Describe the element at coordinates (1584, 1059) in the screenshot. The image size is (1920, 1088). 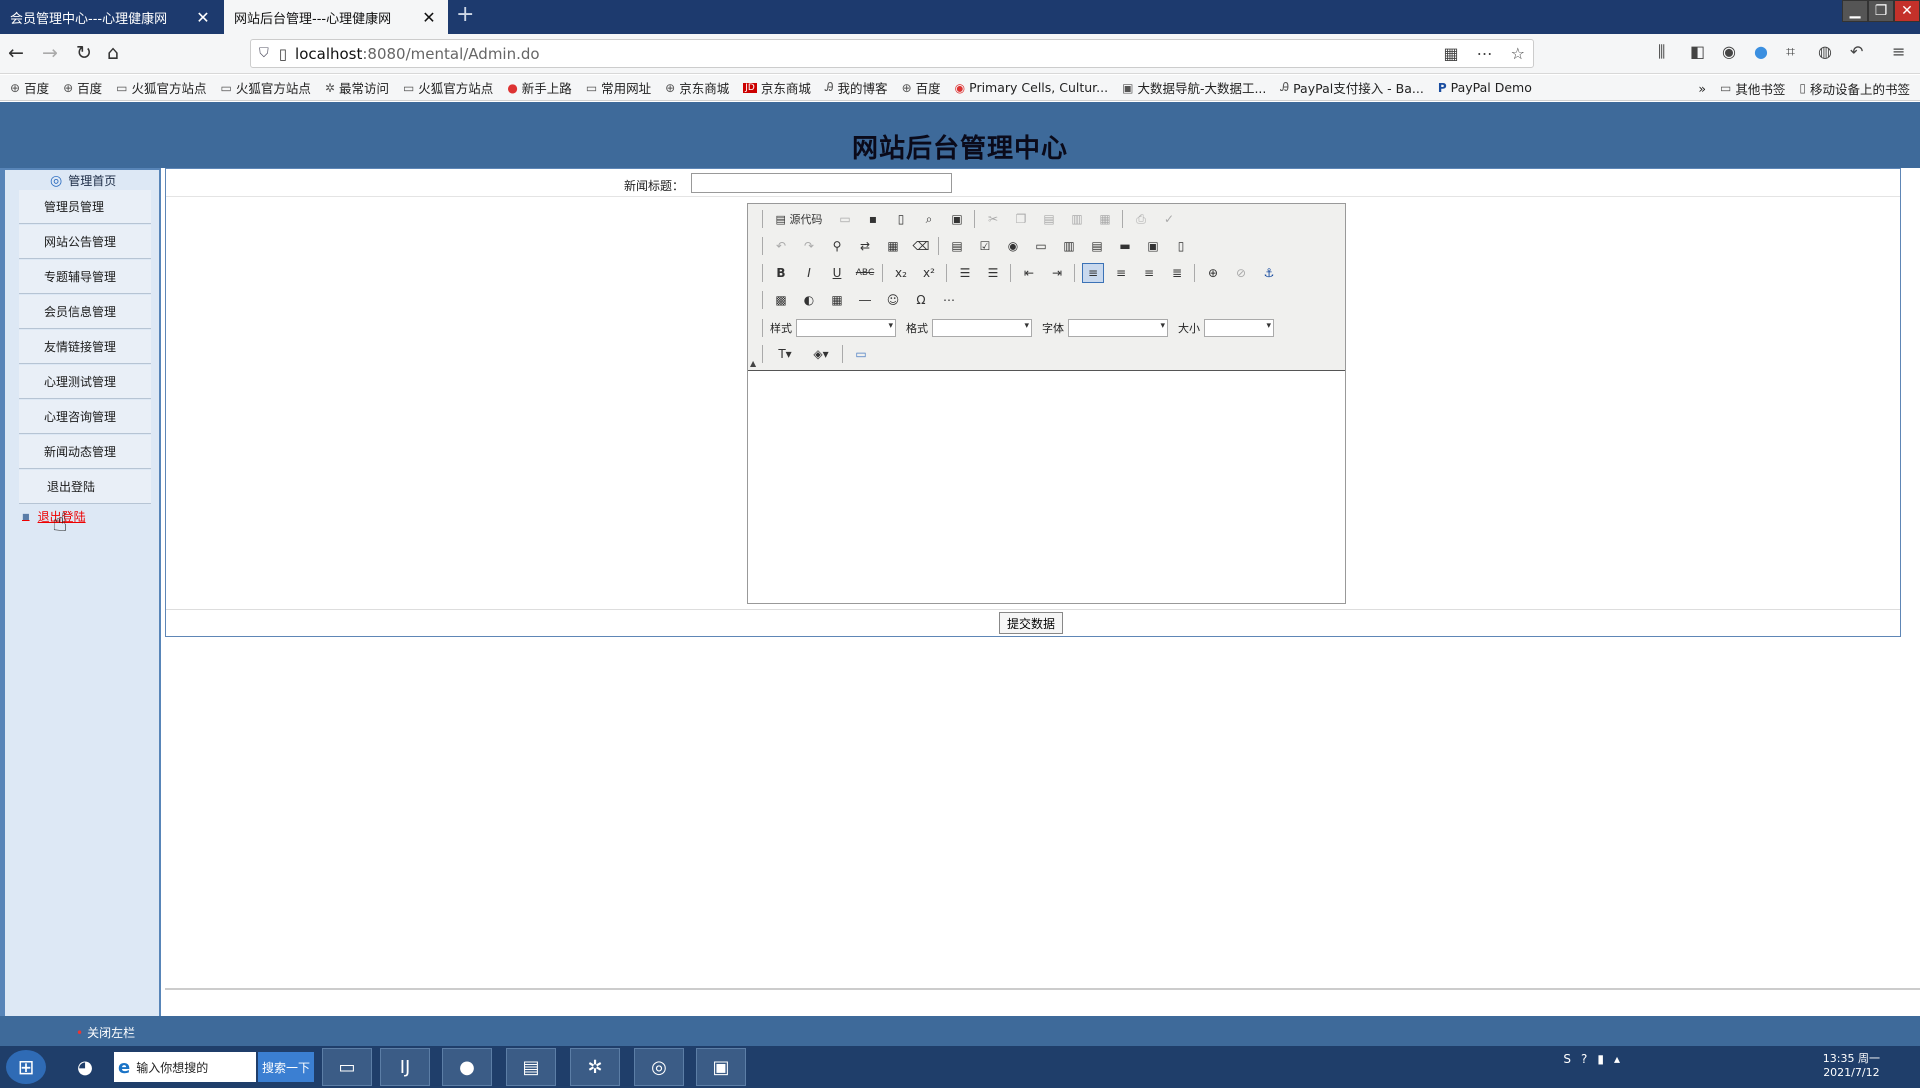
I see `help-icon: ?` at that location.